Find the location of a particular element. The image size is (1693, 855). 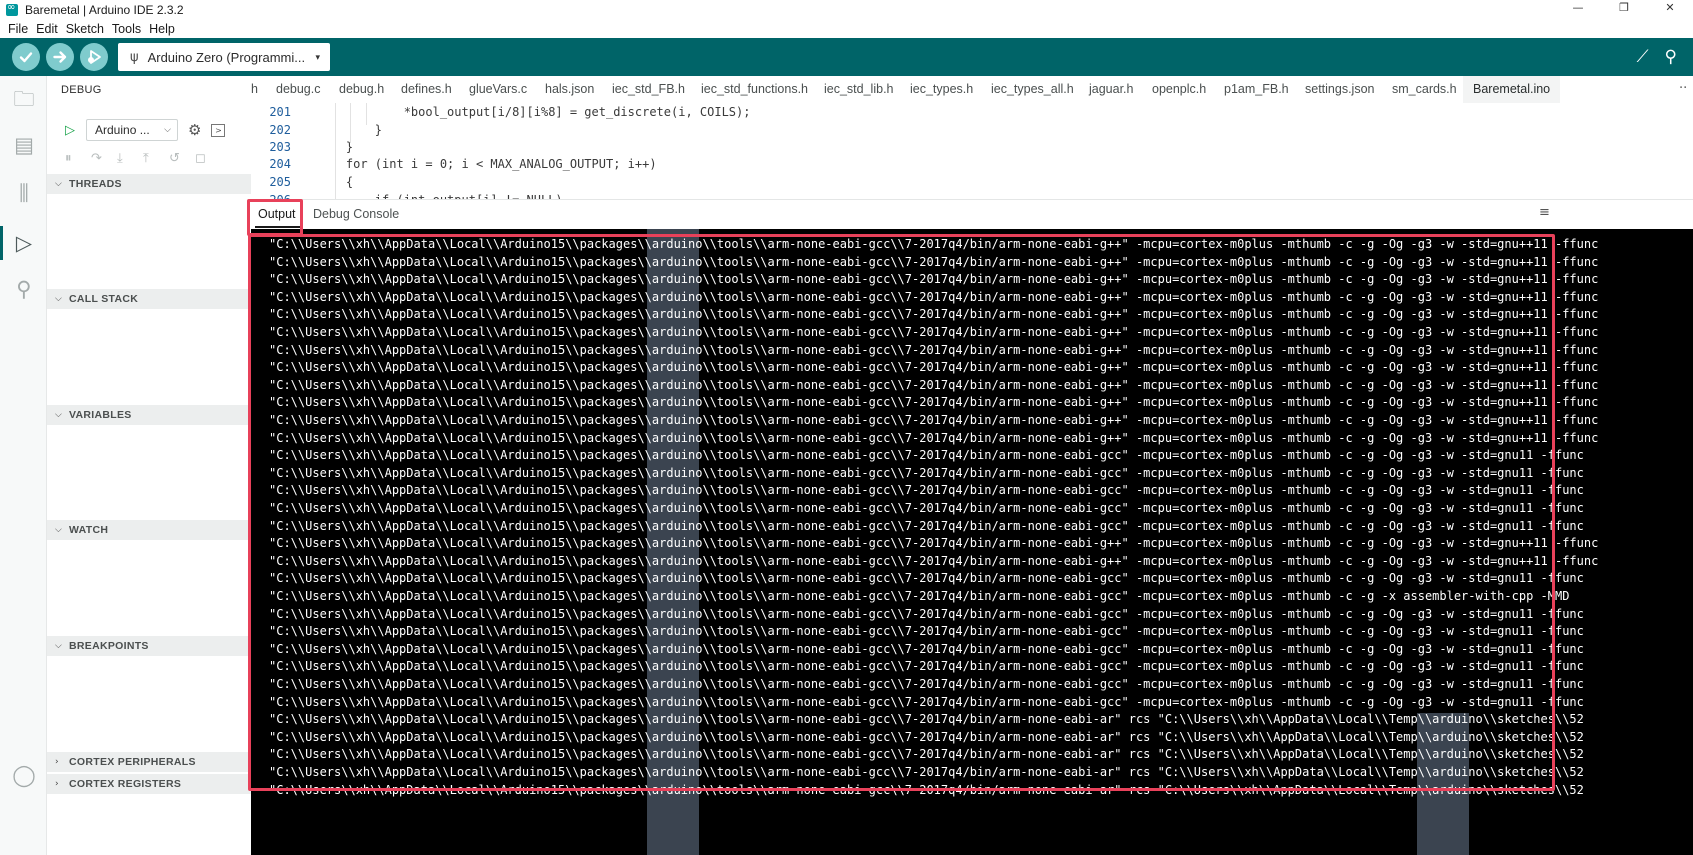

tab-file: debug.h is located at coordinates (361, 89).